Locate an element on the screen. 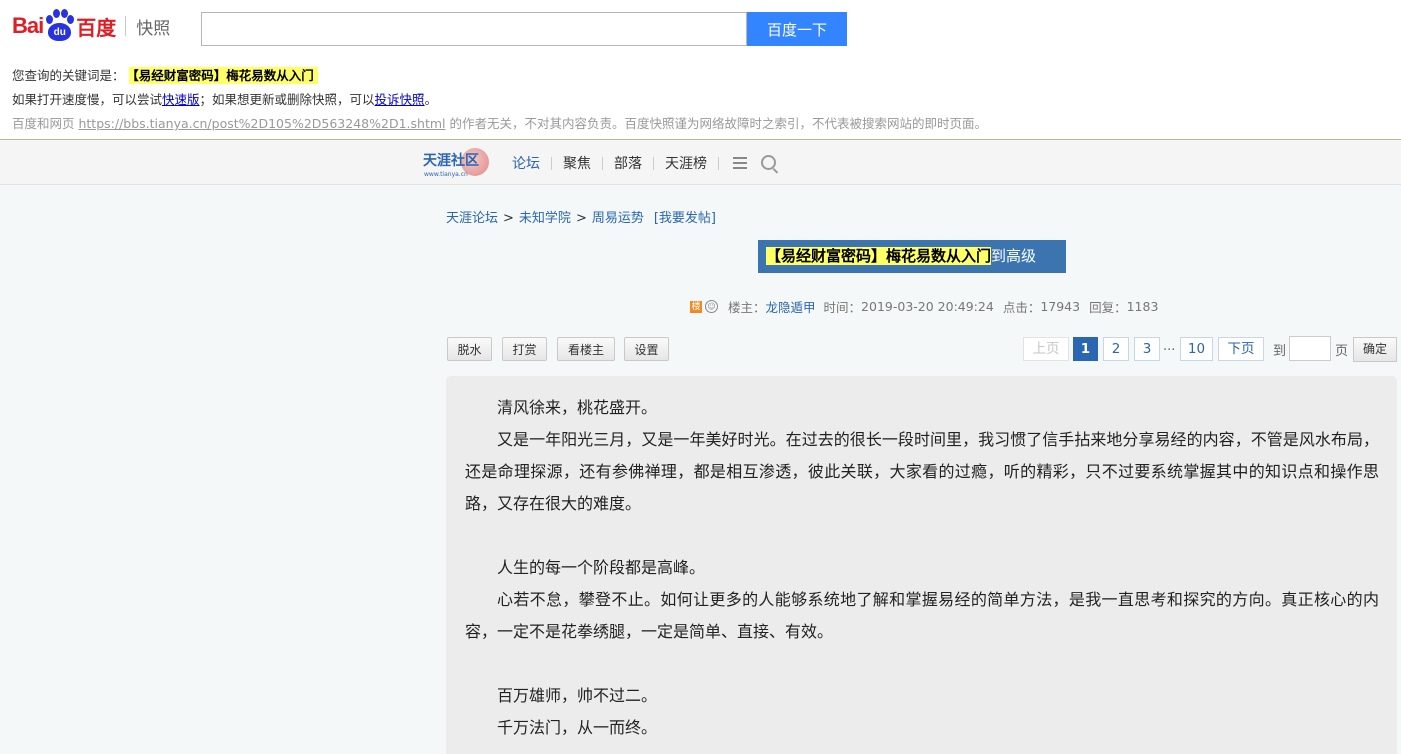 This screenshot has height=754, width=1401. keyword-prefix: 您查询的关键词是： is located at coordinates (68, 75).